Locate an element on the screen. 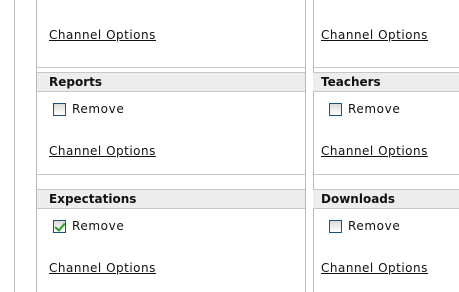  section-title: Teachers is located at coordinates (386, 82).